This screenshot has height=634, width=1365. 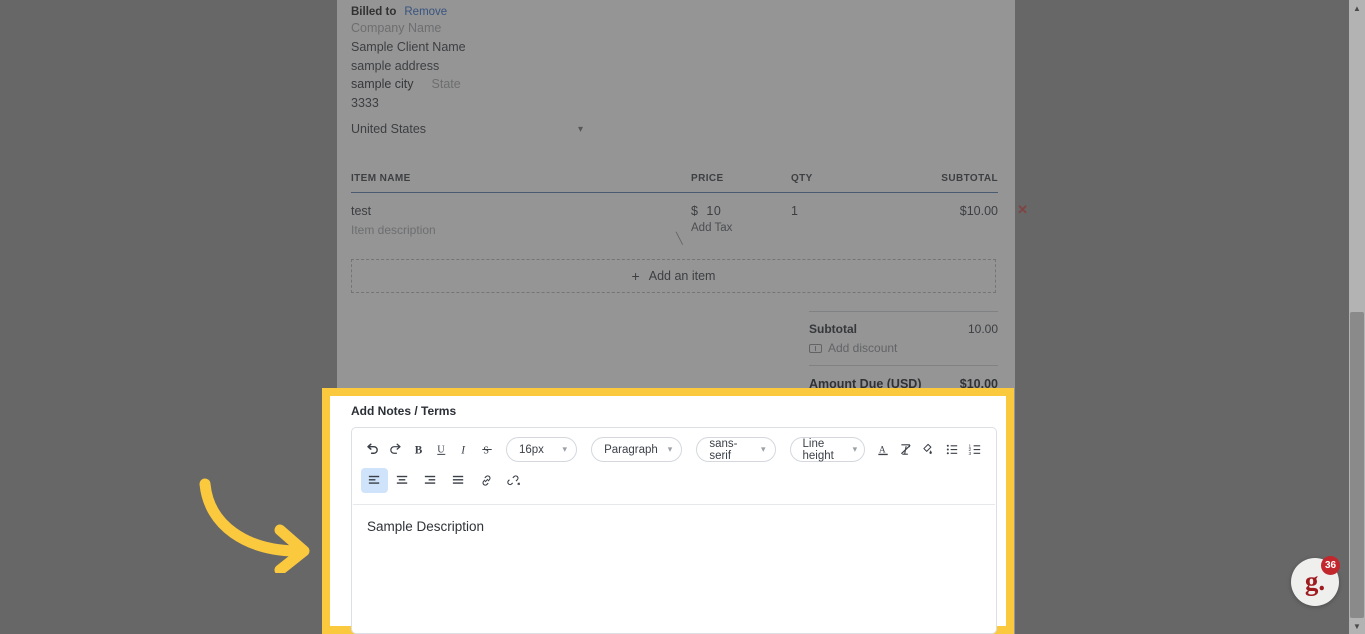 I want to click on svg-text: 3, so click(x=969, y=453).